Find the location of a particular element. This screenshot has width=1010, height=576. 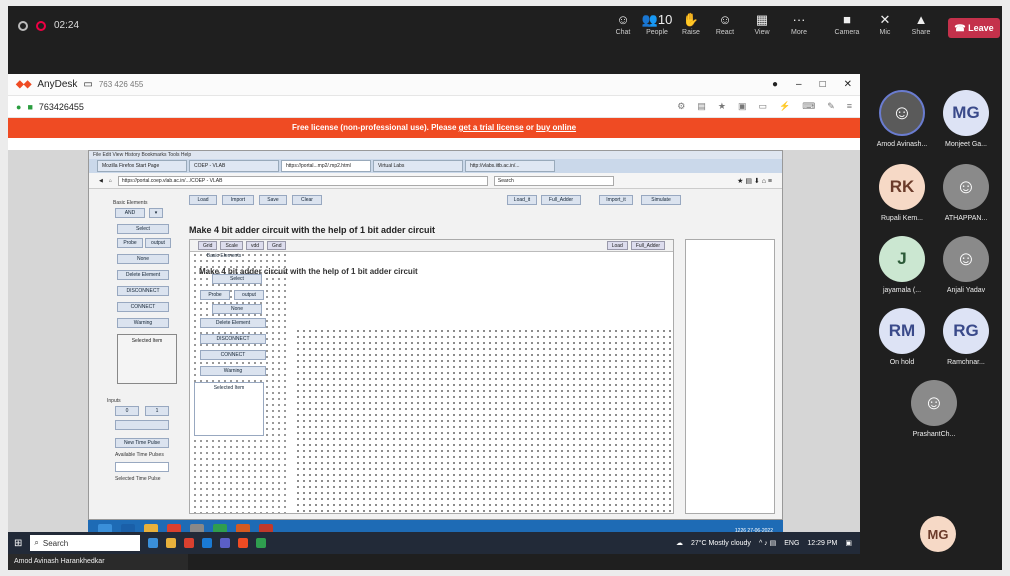

minimize-icon: – is located at coordinates (799, 84).